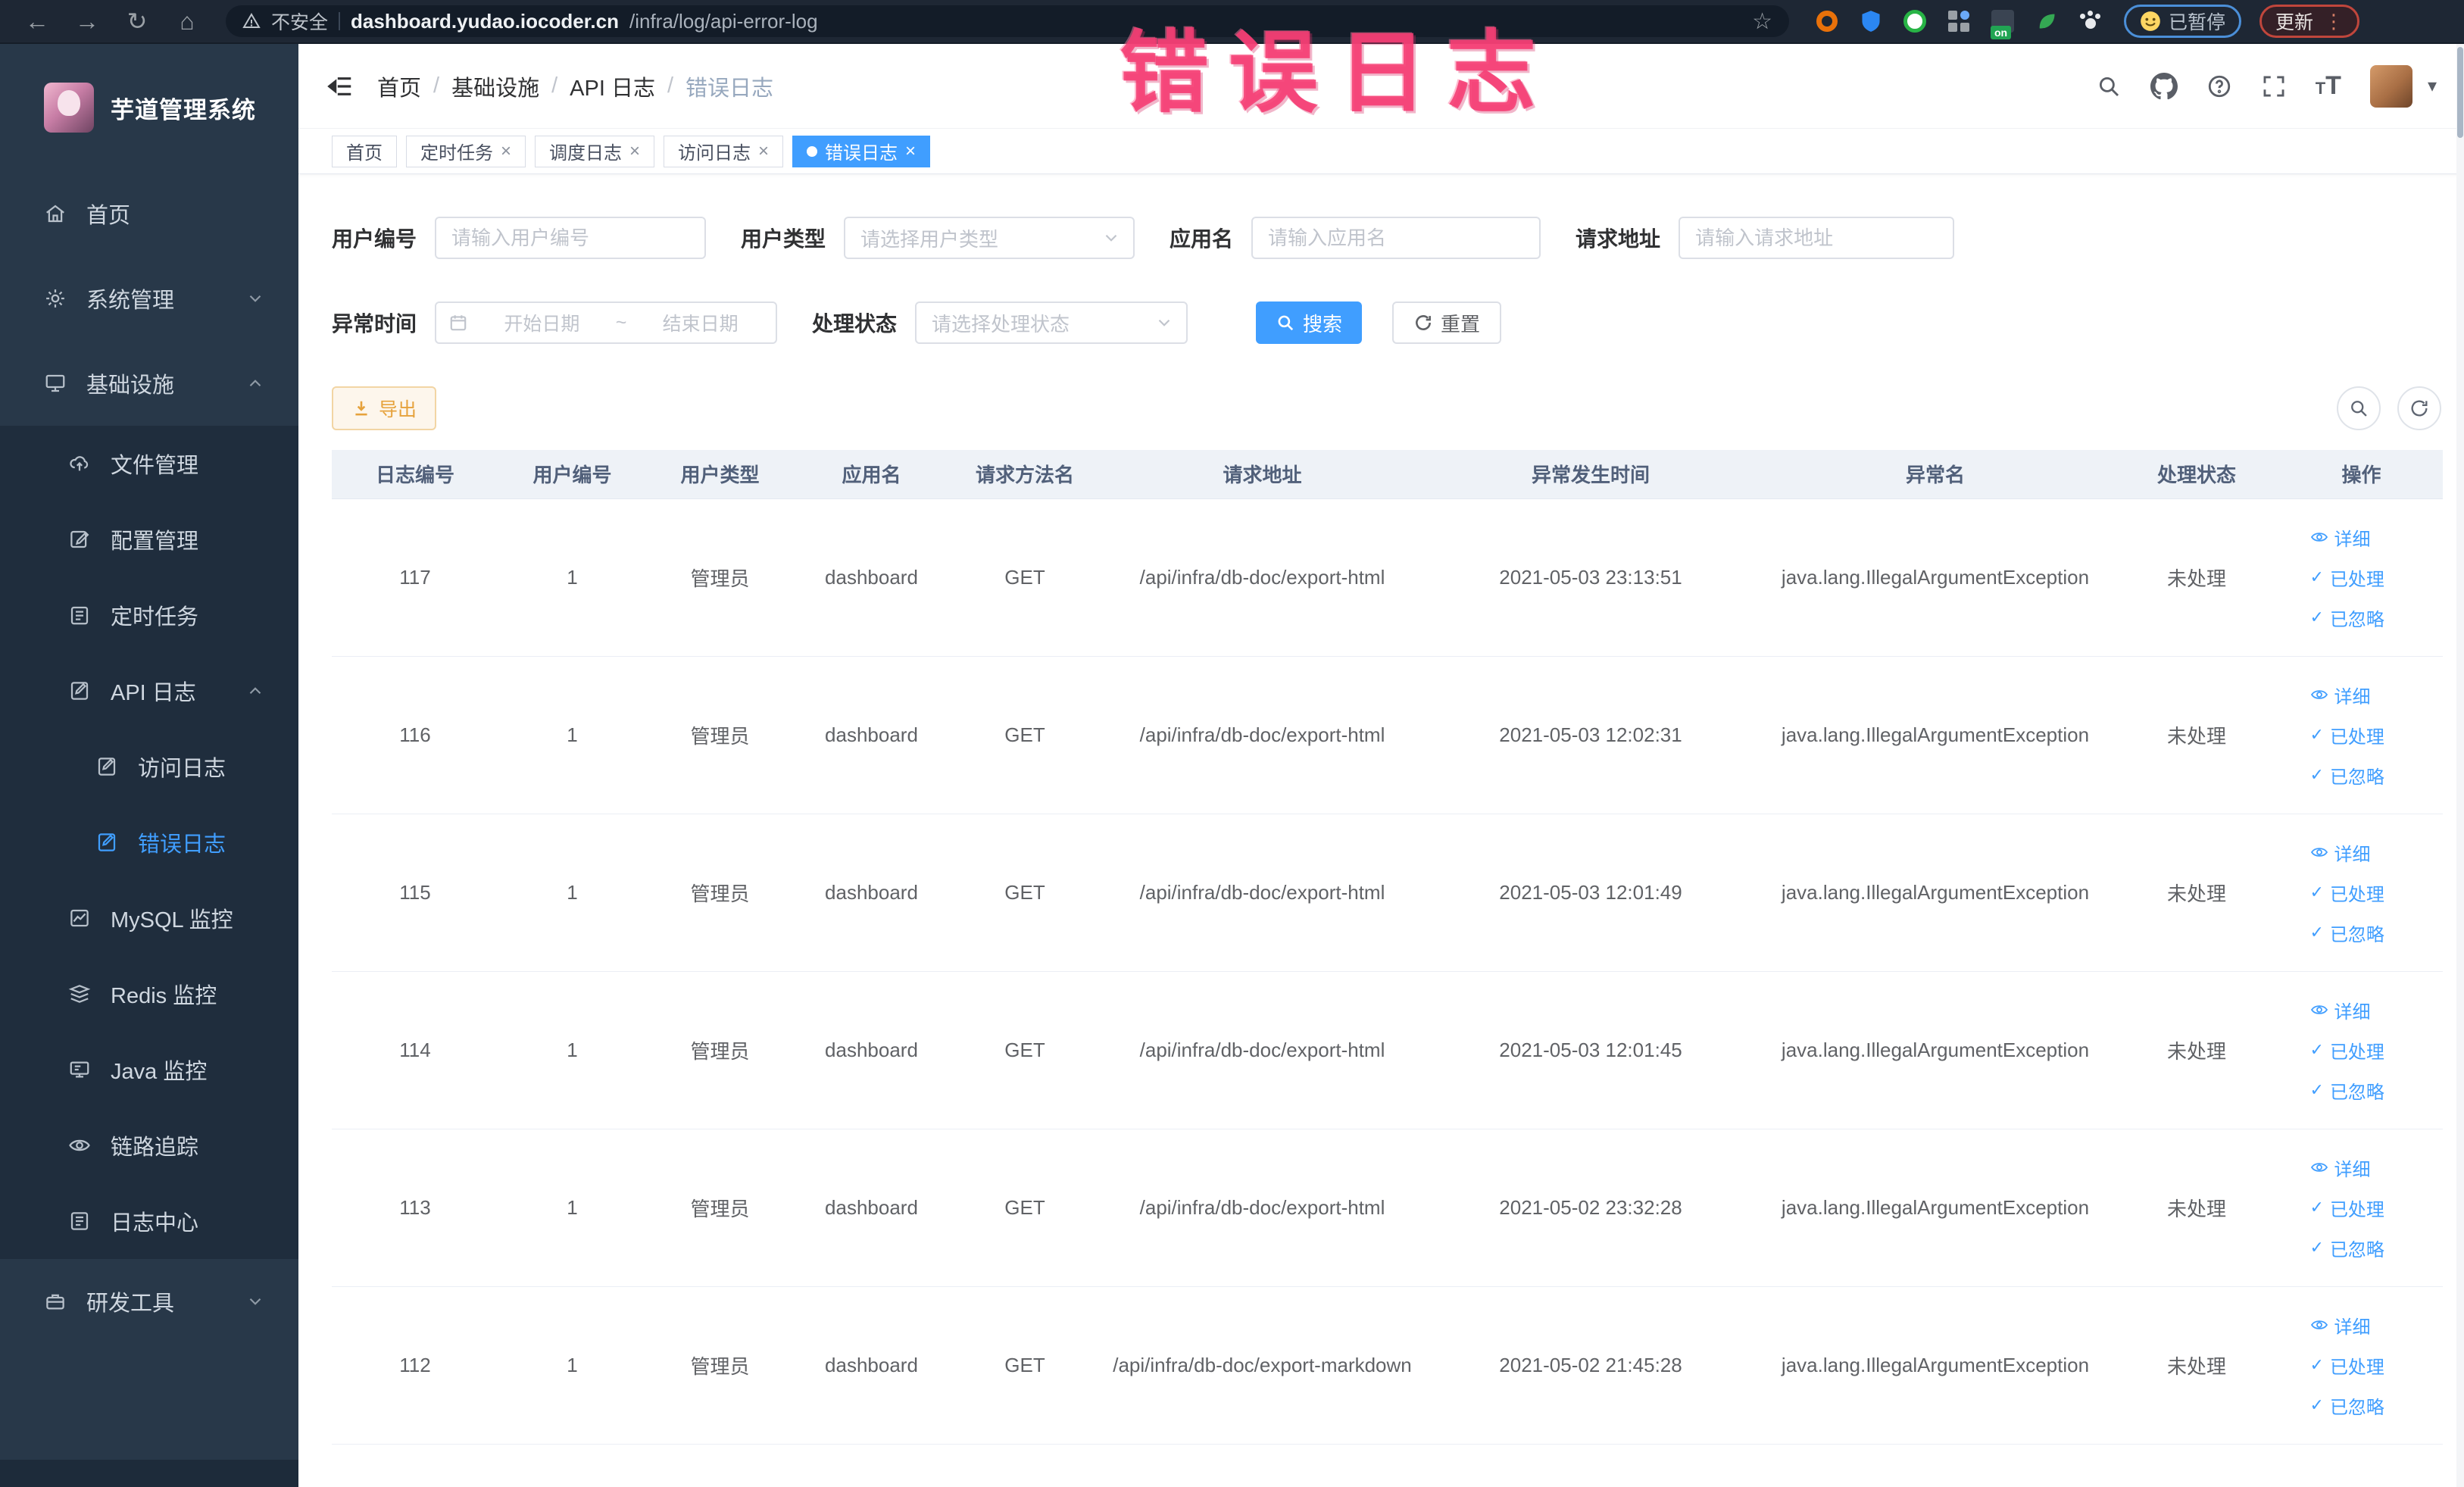 Image resolution: width=2464 pixels, height=1487 pixels. Describe the element at coordinates (861, 153) in the screenshot. I see `tab-label: 错误日志` at that location.